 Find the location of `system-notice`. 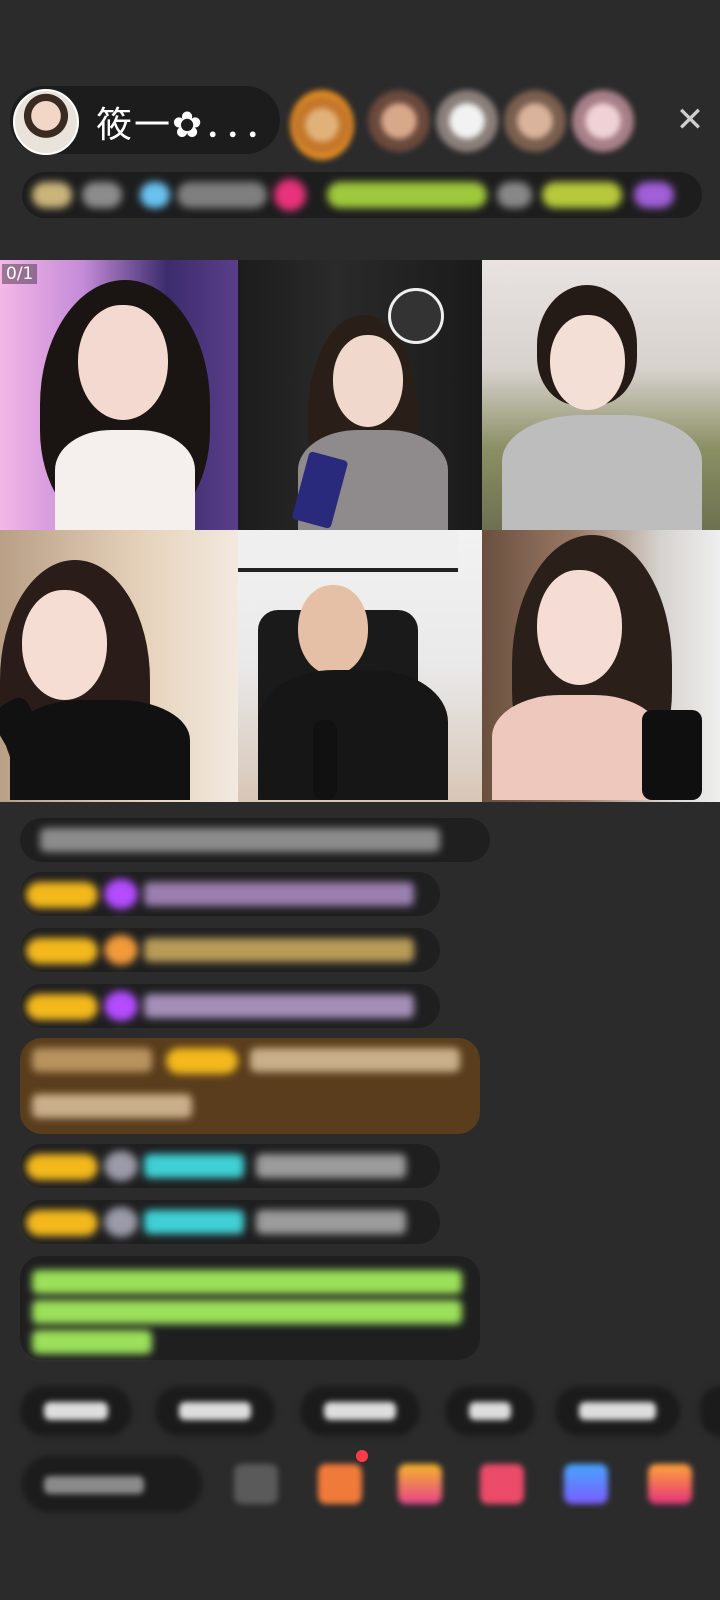

system-notice is located at coordinates (250, 1308).